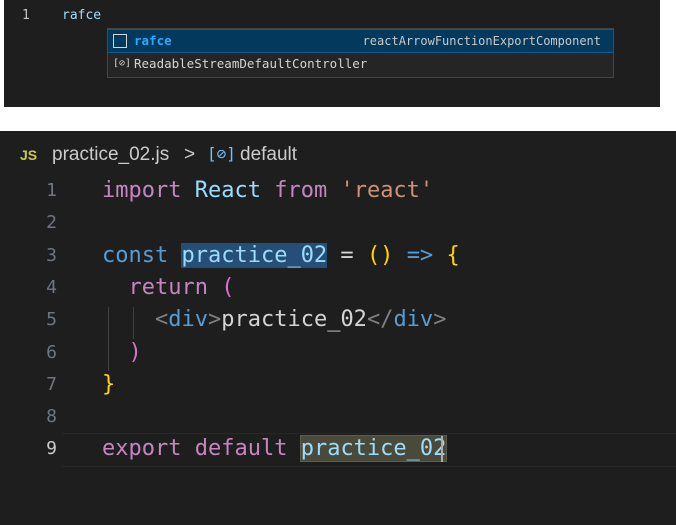  What do you see at coordinates (51, 448) in the screenshot?
I see `line-number: 9` at bounding box center [51, 448].